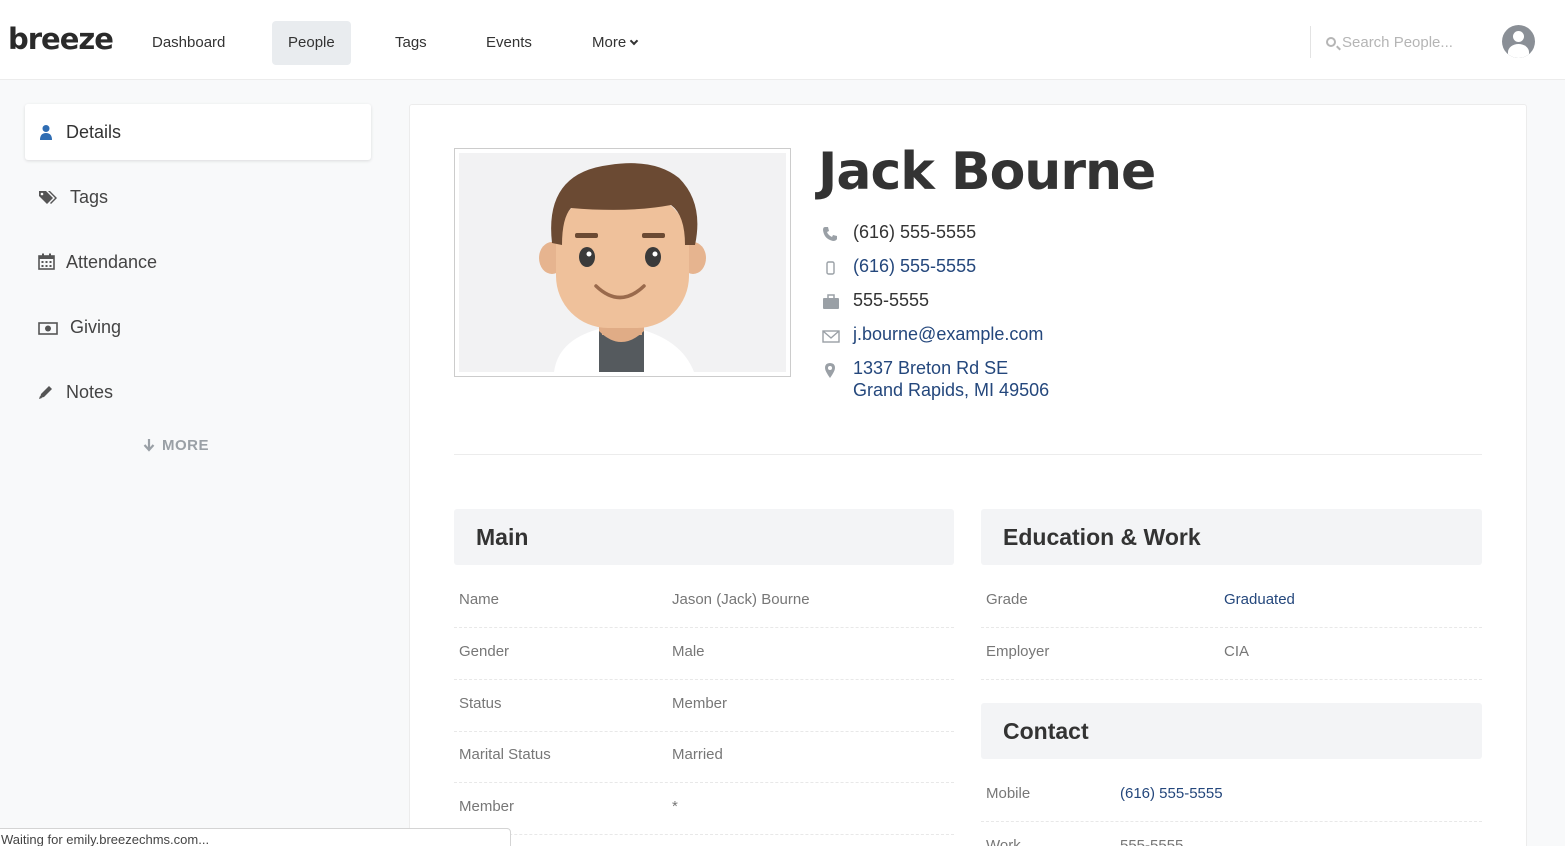 The image size is (1565, 846). What do you see at coordinates (1237, 651) in the screenshot?
I see `field-value: CIA` at bounding box center [1237, 651].